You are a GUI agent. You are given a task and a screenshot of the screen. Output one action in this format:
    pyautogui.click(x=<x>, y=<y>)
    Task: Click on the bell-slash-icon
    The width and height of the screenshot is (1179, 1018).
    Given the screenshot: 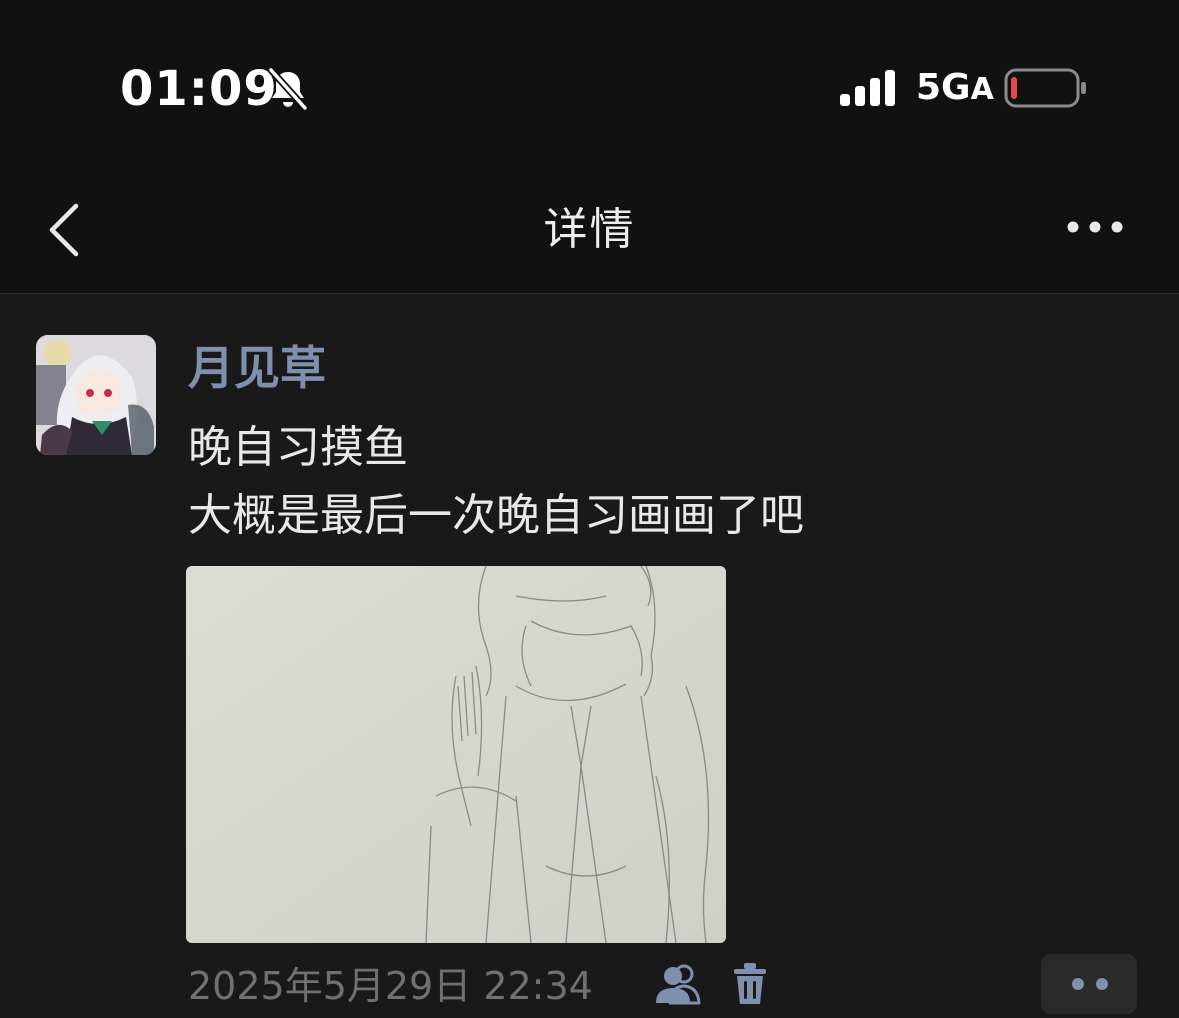 What is the action you would take?
    pyautogui.click(x=288, y=89)
    